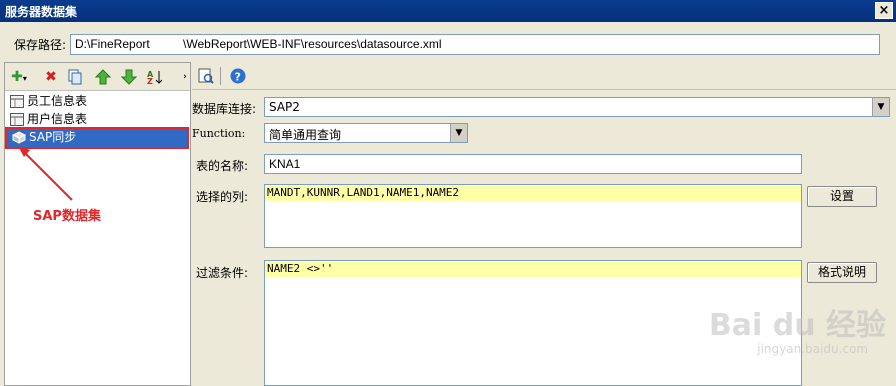 This screenshot has width=896, height=386. What do you see at coordinates (366, 133) in the screenshot?
I see `function-select: 简单通用查询 ▼` at bounding box center [366, 133].